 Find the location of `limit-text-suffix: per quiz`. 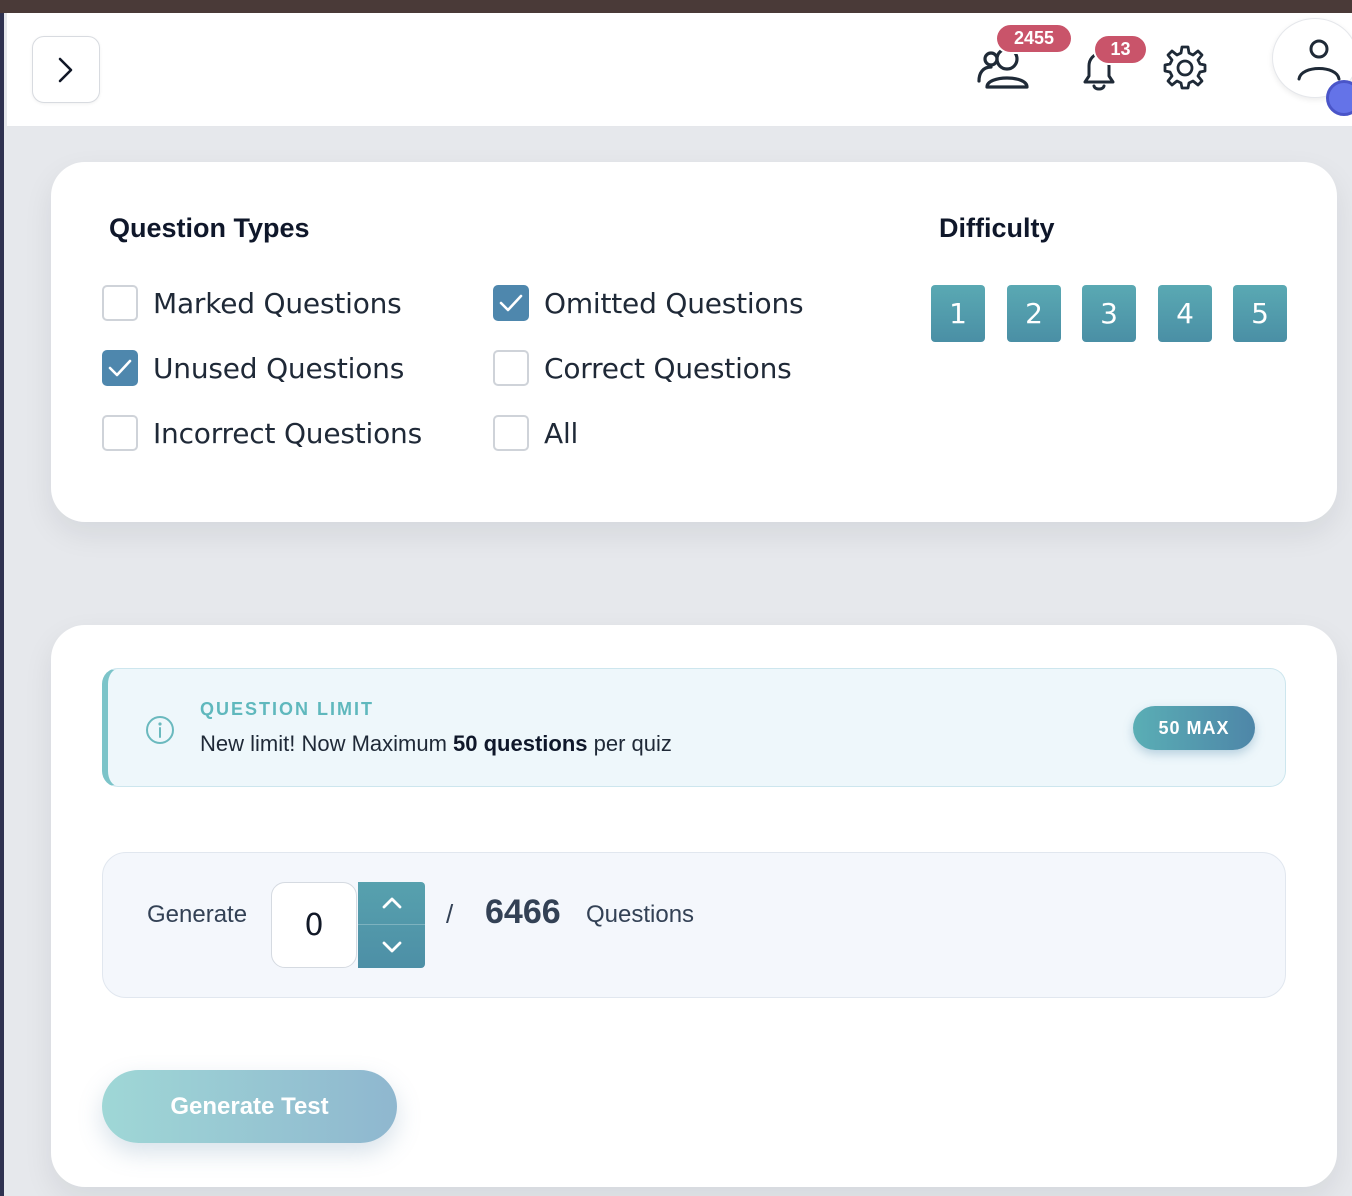

limit-text-suffix: per quiz is located at coordinates (629, 743).